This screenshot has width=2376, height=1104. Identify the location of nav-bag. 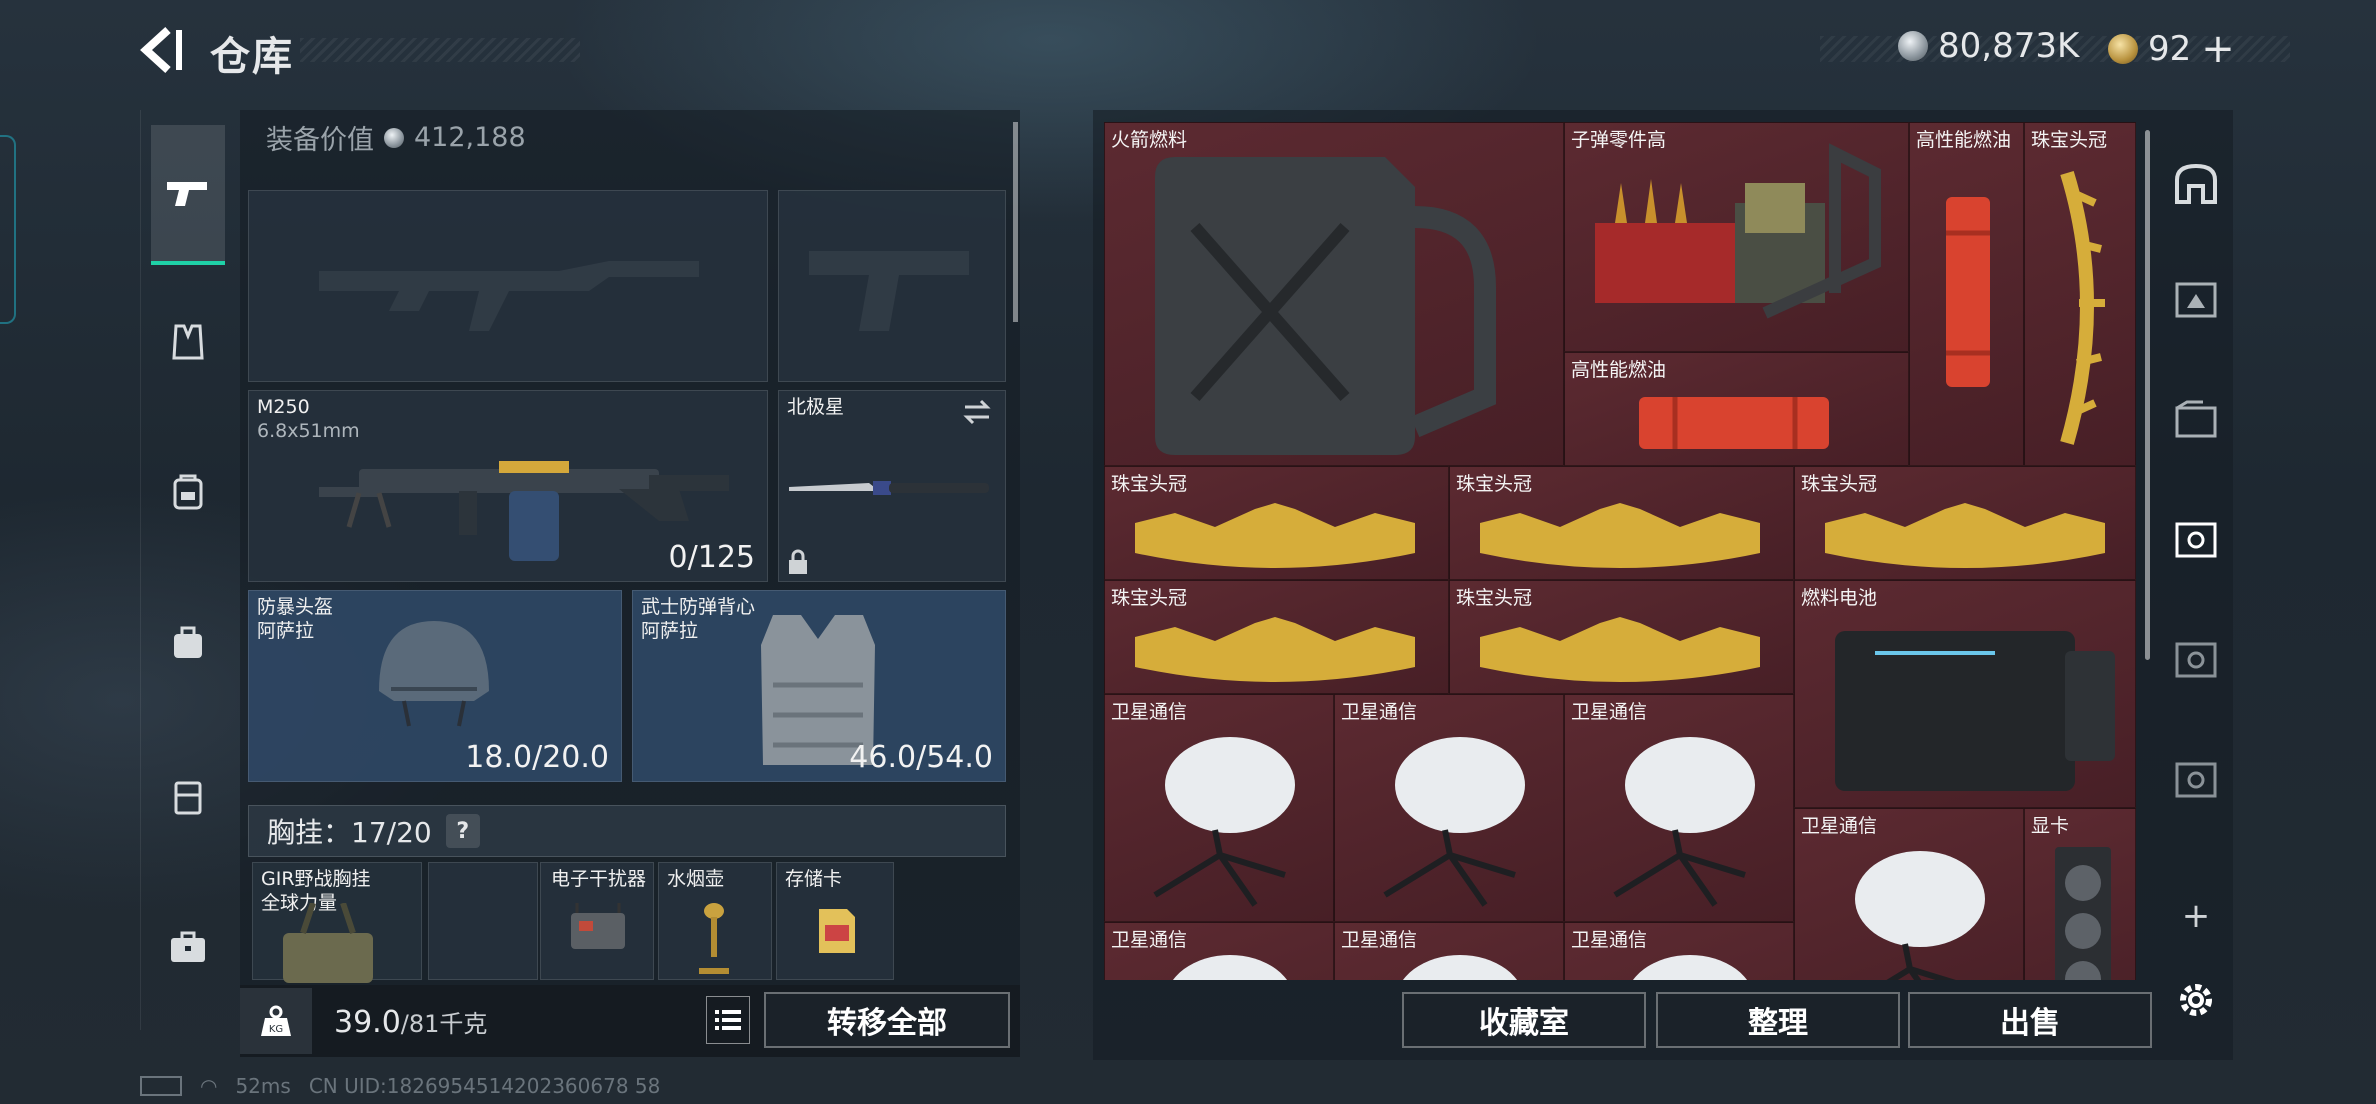
(188, 642).